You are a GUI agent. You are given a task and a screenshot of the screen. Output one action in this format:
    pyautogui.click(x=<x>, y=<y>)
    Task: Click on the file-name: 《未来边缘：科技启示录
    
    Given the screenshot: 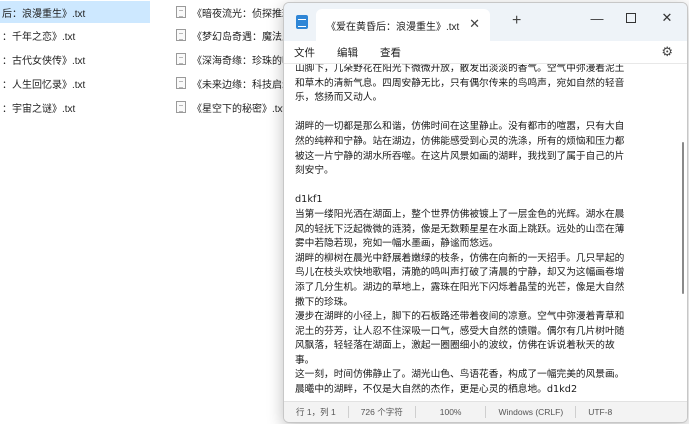 What is the action you would take?
    pyautogui.click(x=237, y=85)
    